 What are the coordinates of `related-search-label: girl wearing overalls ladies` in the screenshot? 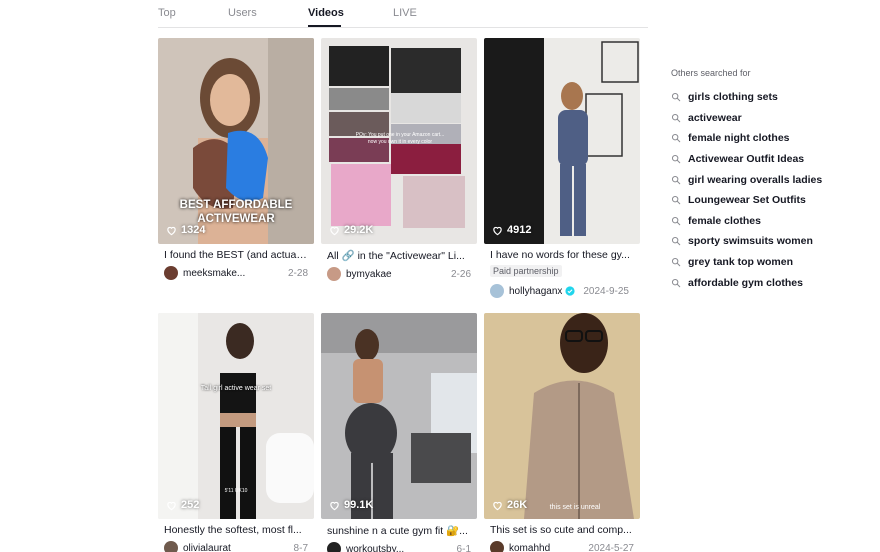 It's located at (755, 179).